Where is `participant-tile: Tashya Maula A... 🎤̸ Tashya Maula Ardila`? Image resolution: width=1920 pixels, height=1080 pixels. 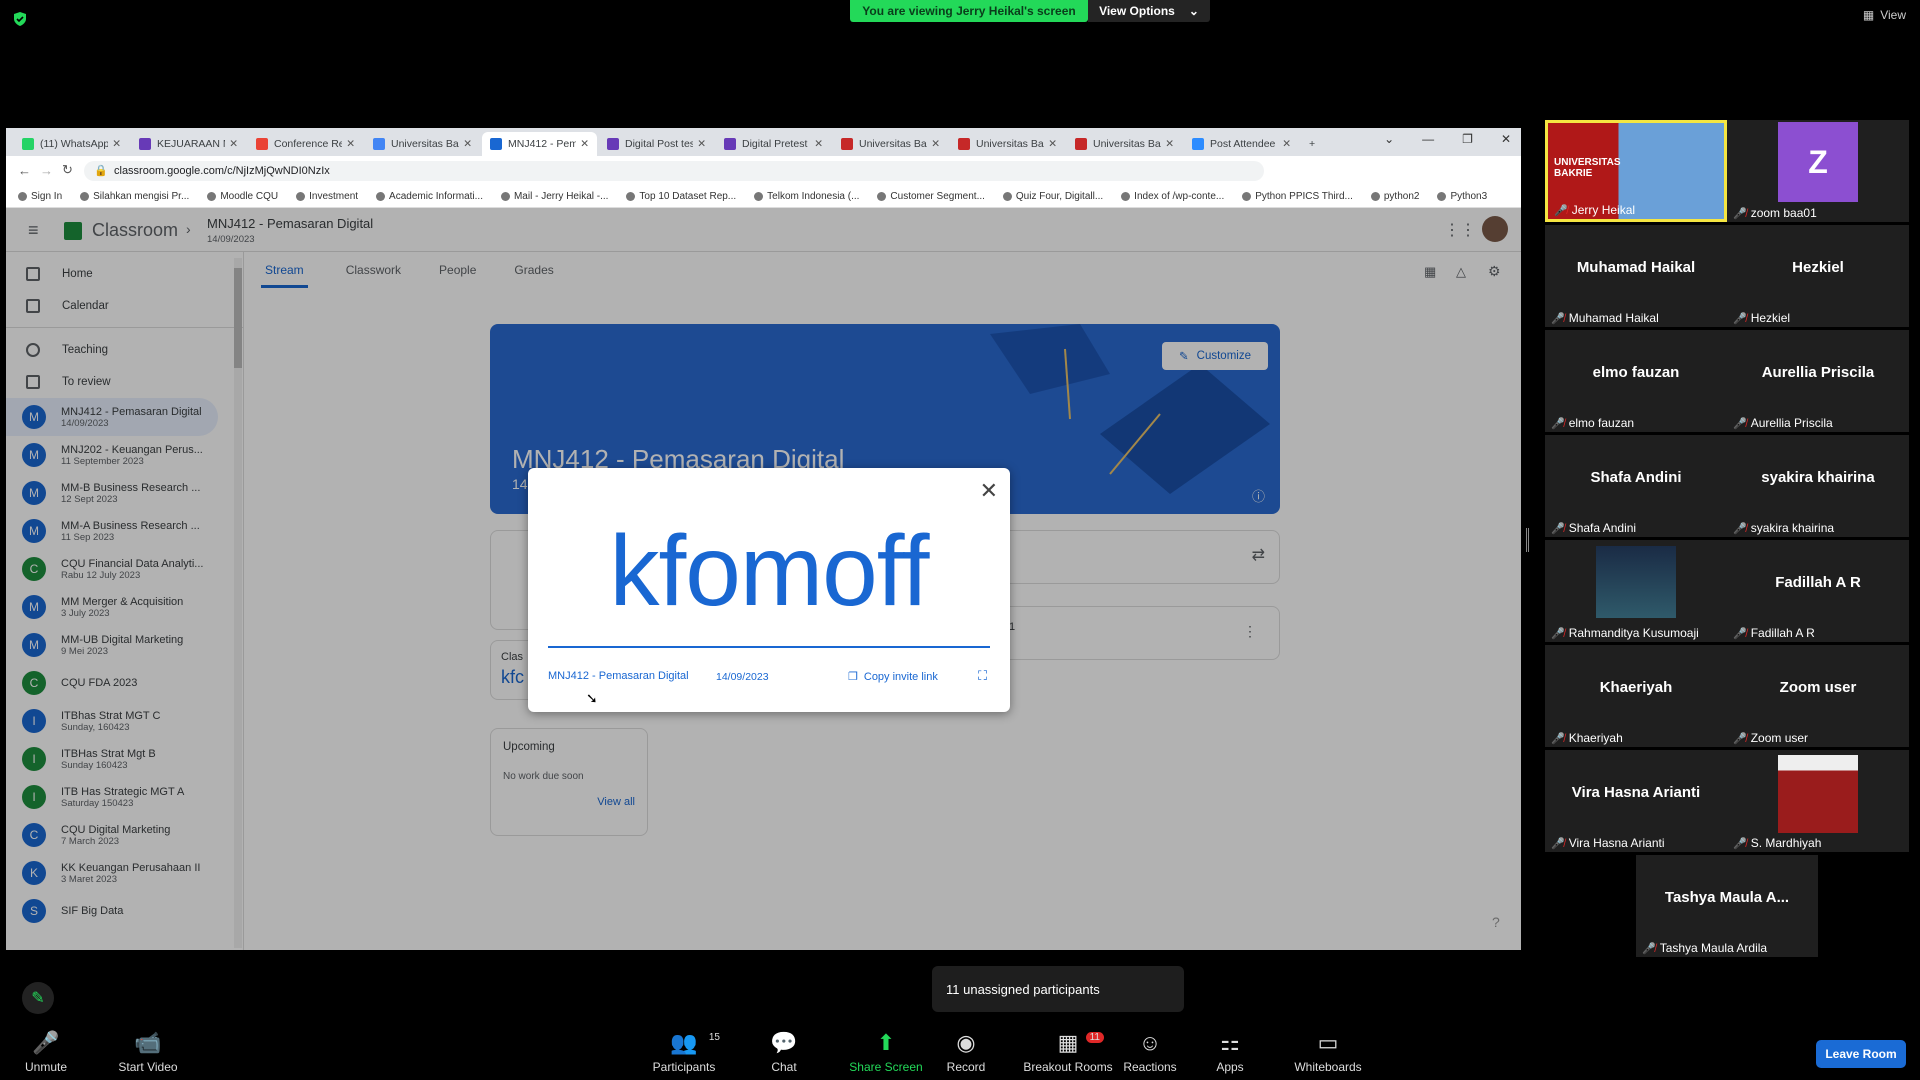 participant-tile: Tashya Maula A... 🎤̸ Tashya Maula Ardila is located at coordinates (1727, 906).